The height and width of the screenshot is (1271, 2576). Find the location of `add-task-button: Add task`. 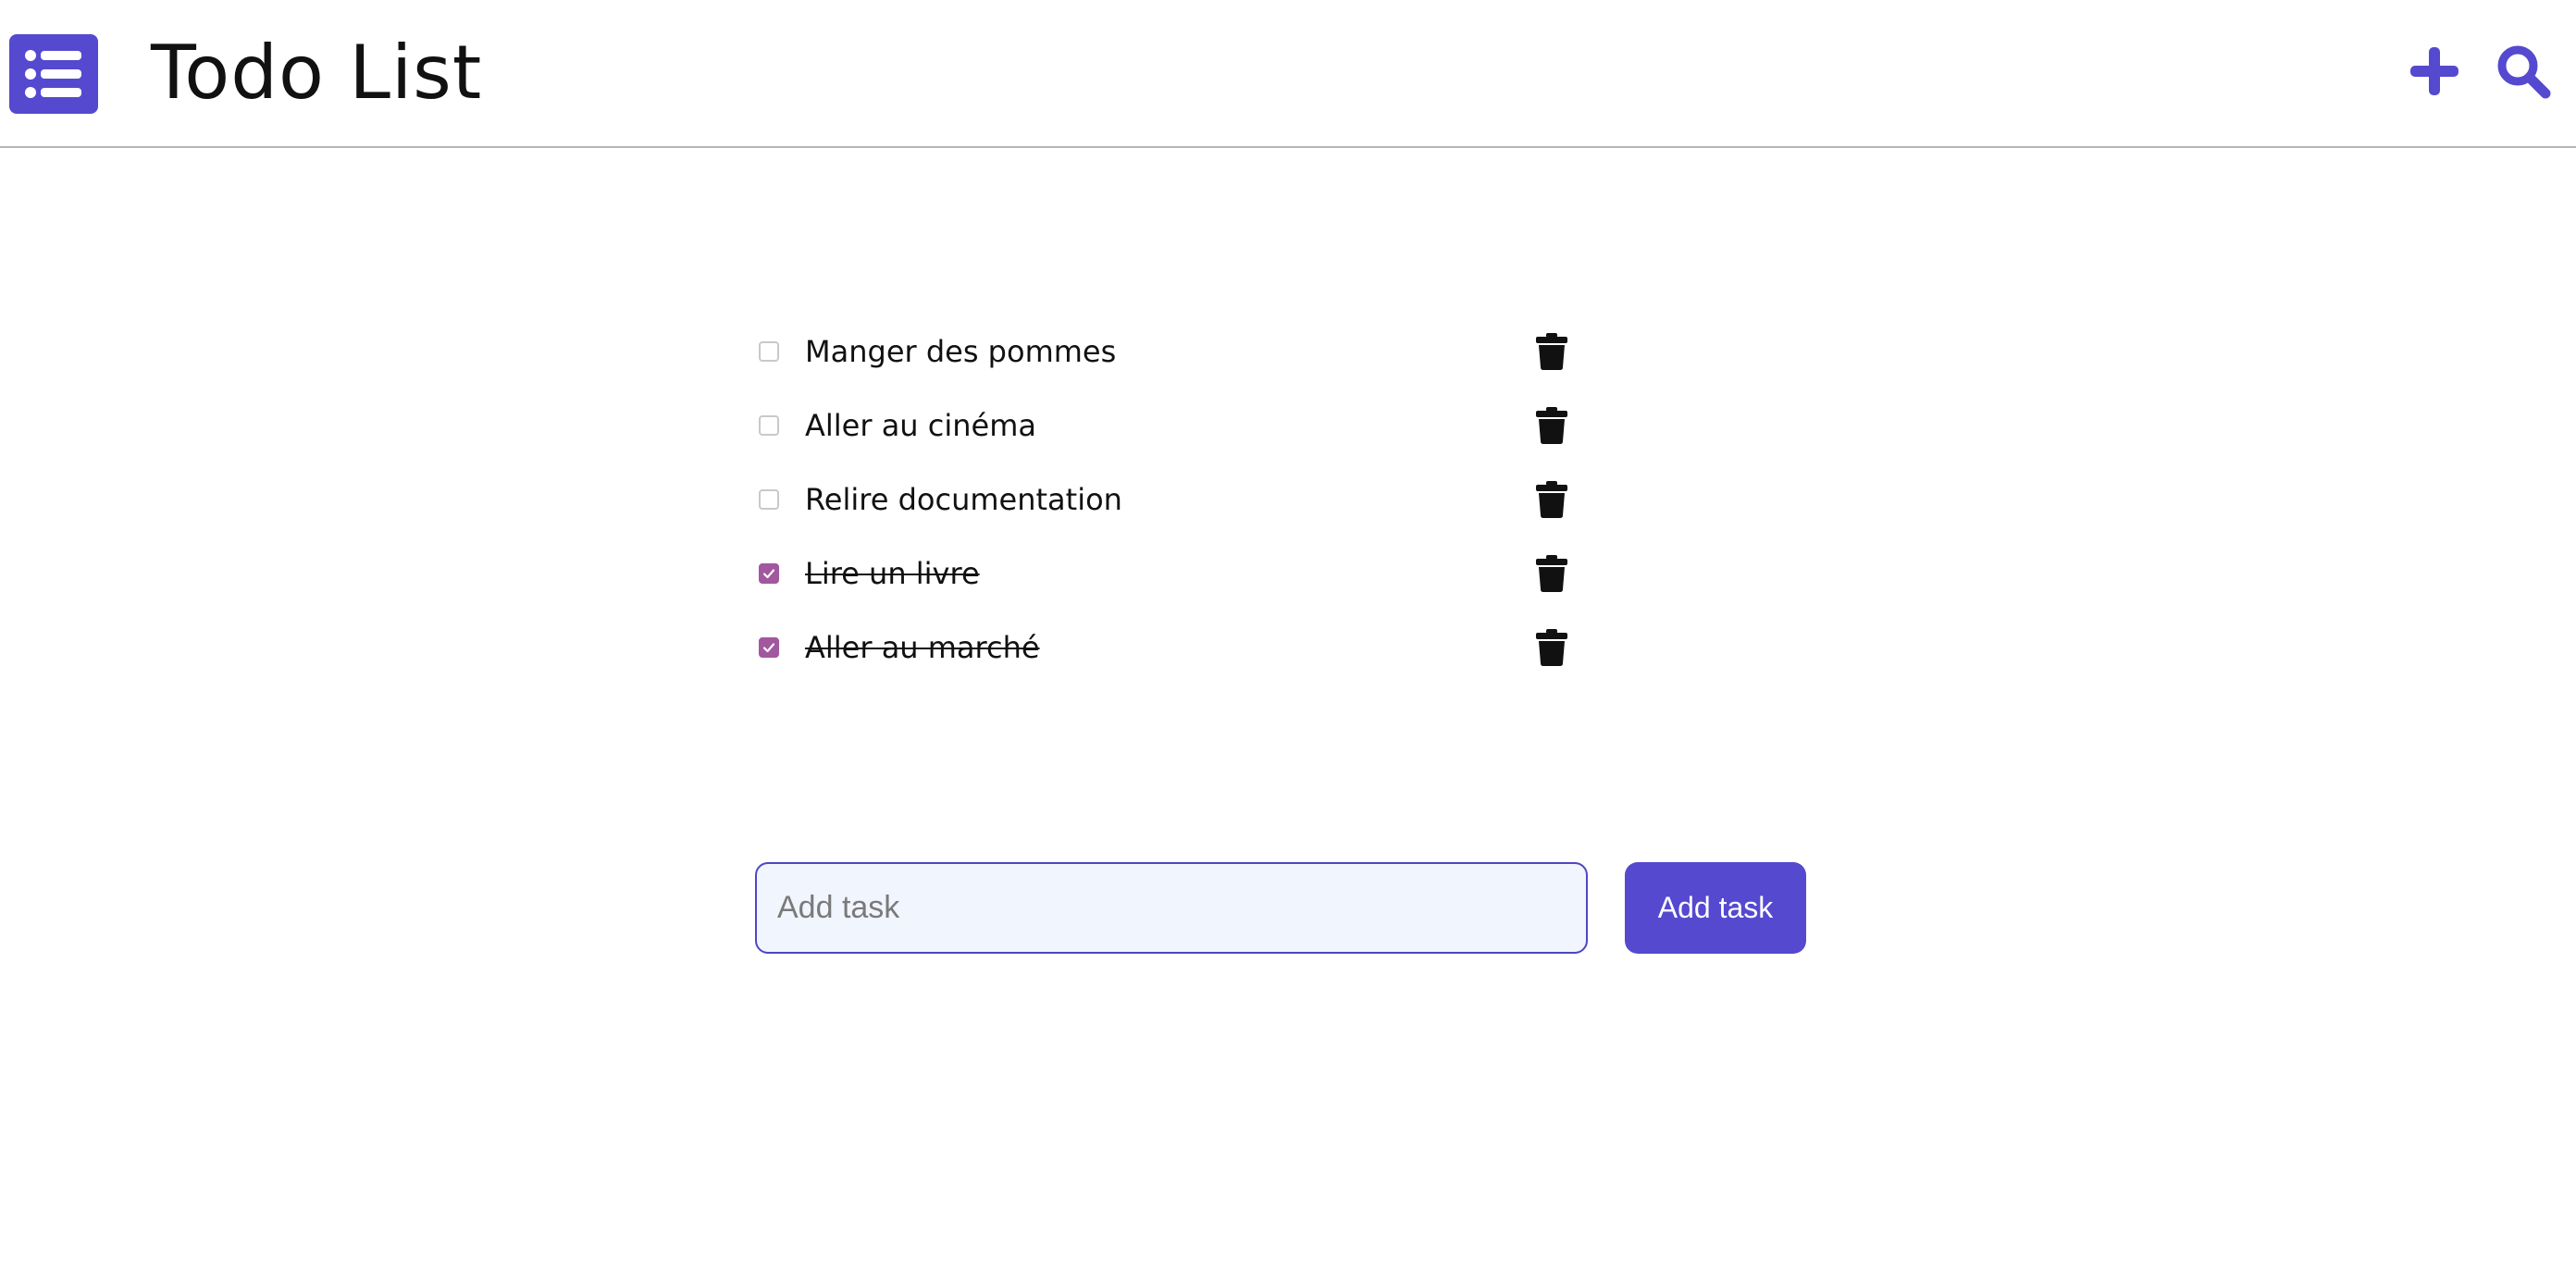

add-task-button: Add task is located at coordinates (1716, 908).